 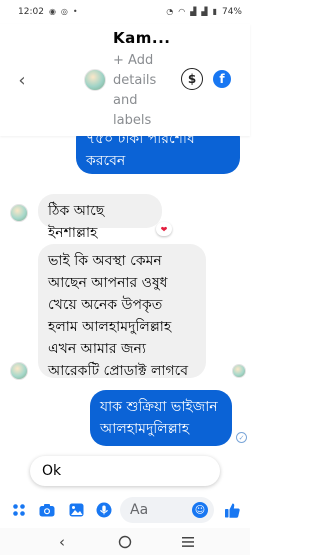 I want to click on camera-icon, so click(x=47, y=510).